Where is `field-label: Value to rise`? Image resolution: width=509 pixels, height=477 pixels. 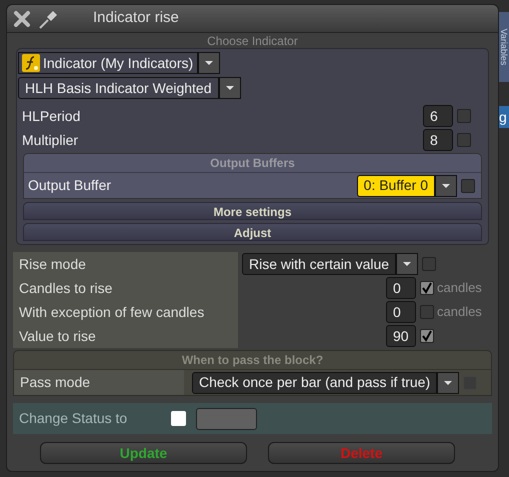
field-label: Value to rise is located at coordinates (125, 336).